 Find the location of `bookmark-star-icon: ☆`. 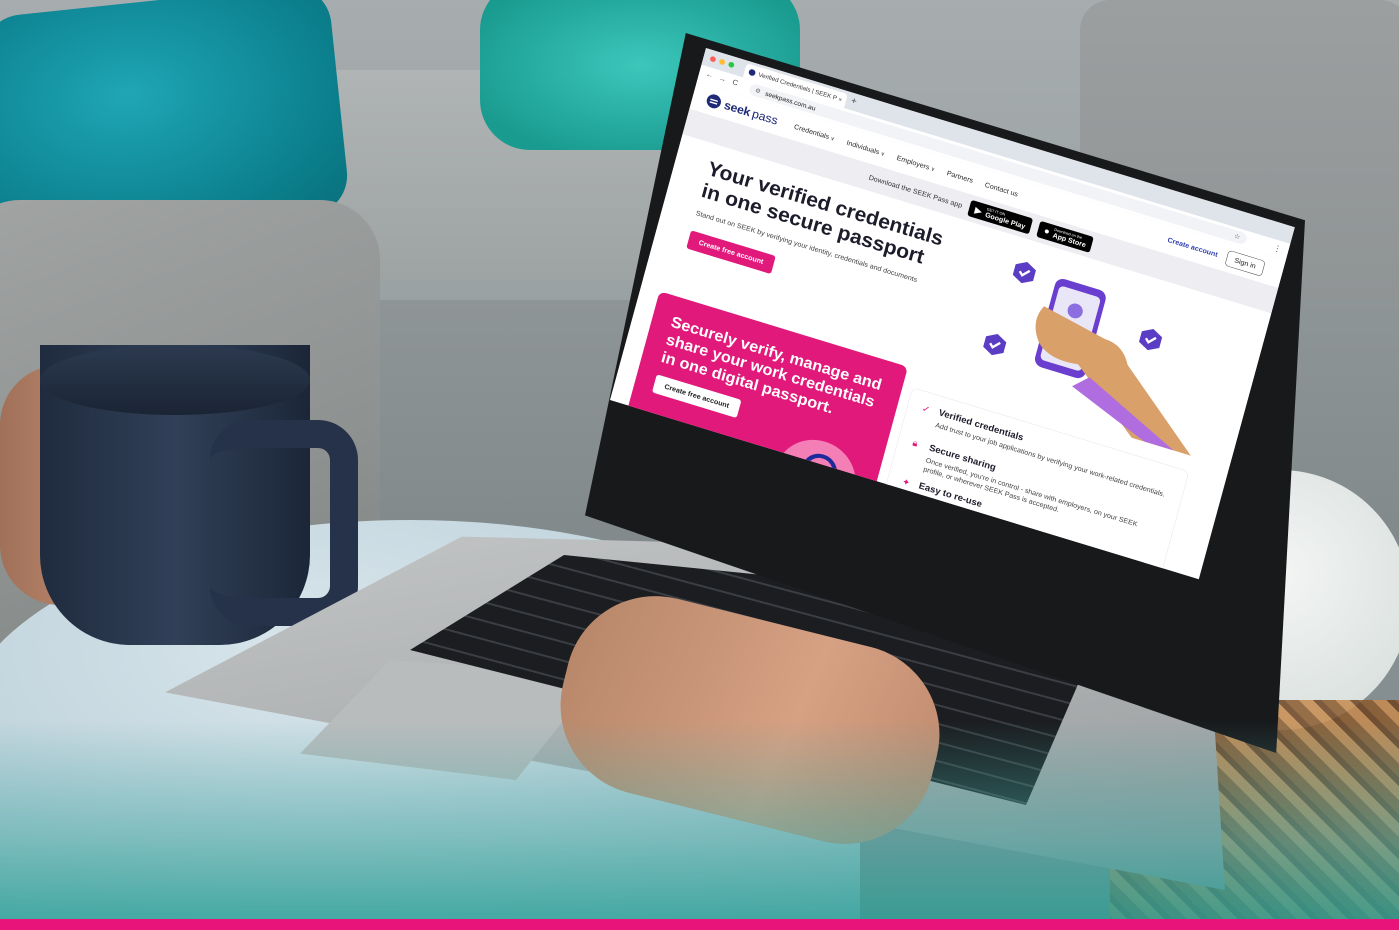

bookmark-star-icon: ☆ is located at coordinates (1236, 236).